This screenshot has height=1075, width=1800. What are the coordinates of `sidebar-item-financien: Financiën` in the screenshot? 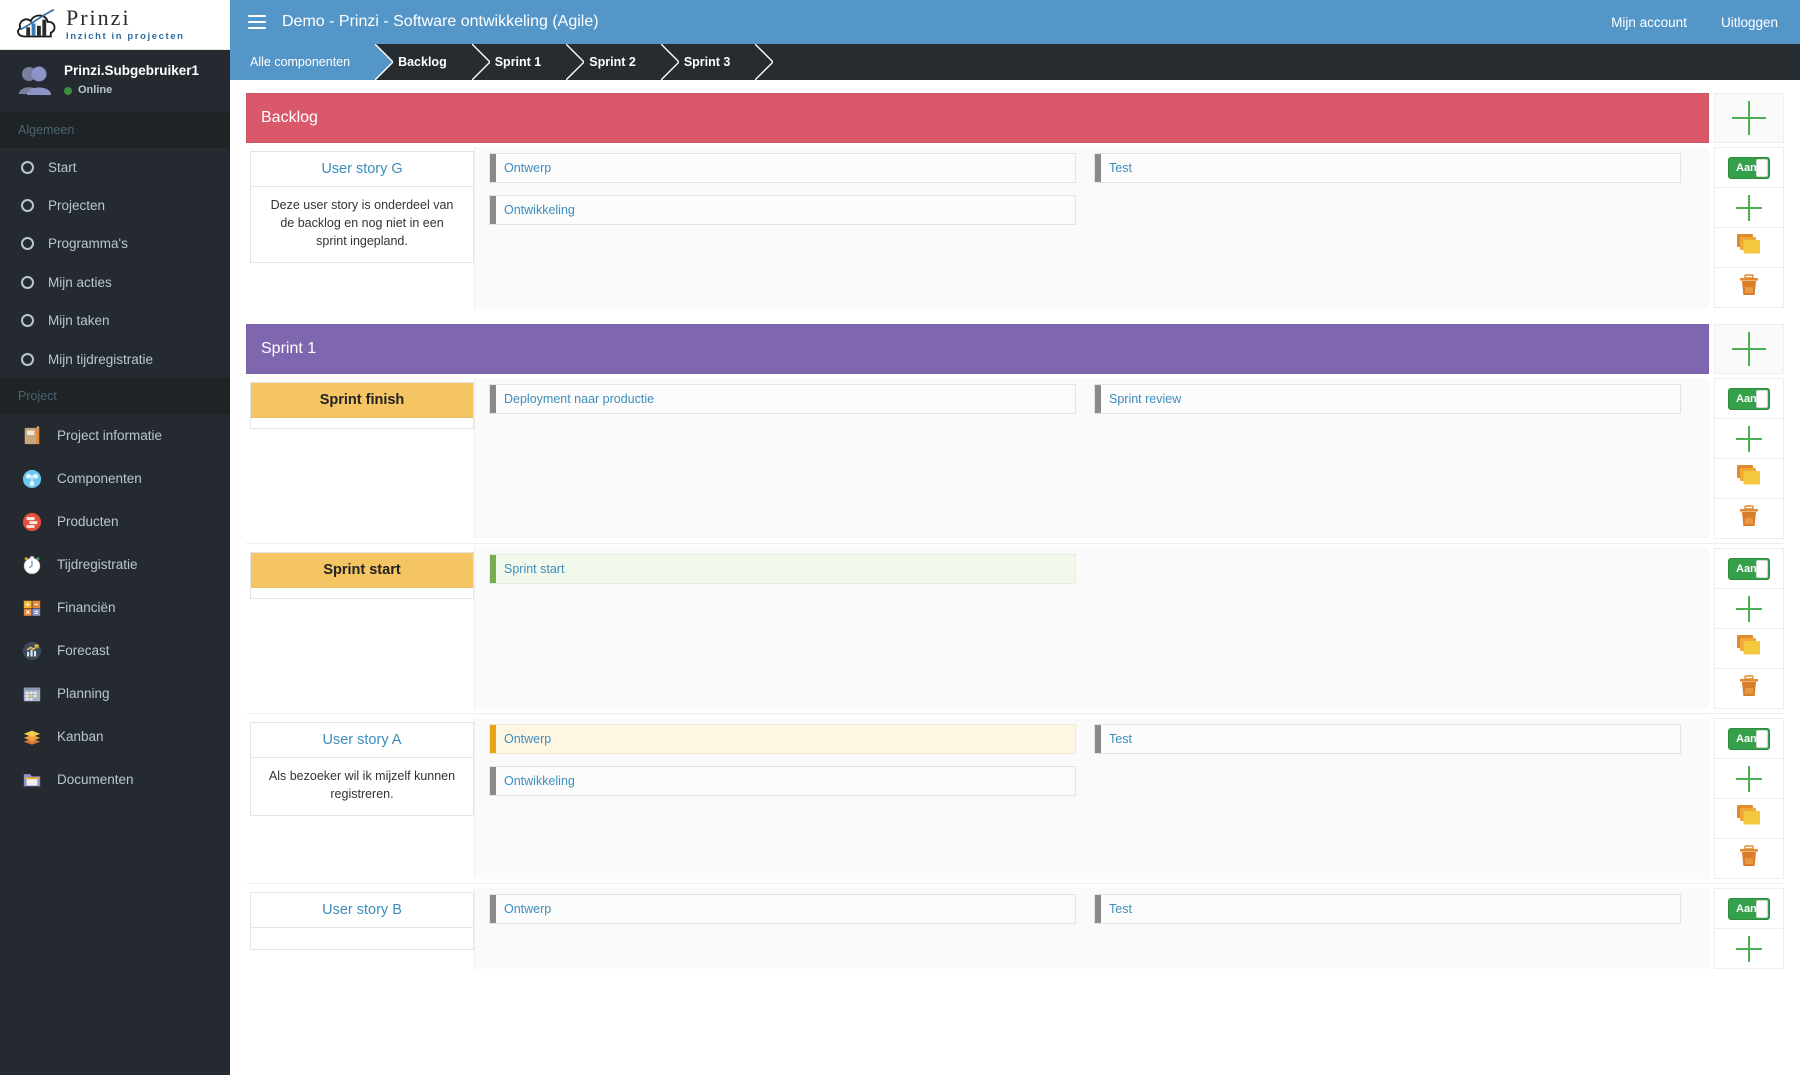 It's located at (115, 607).